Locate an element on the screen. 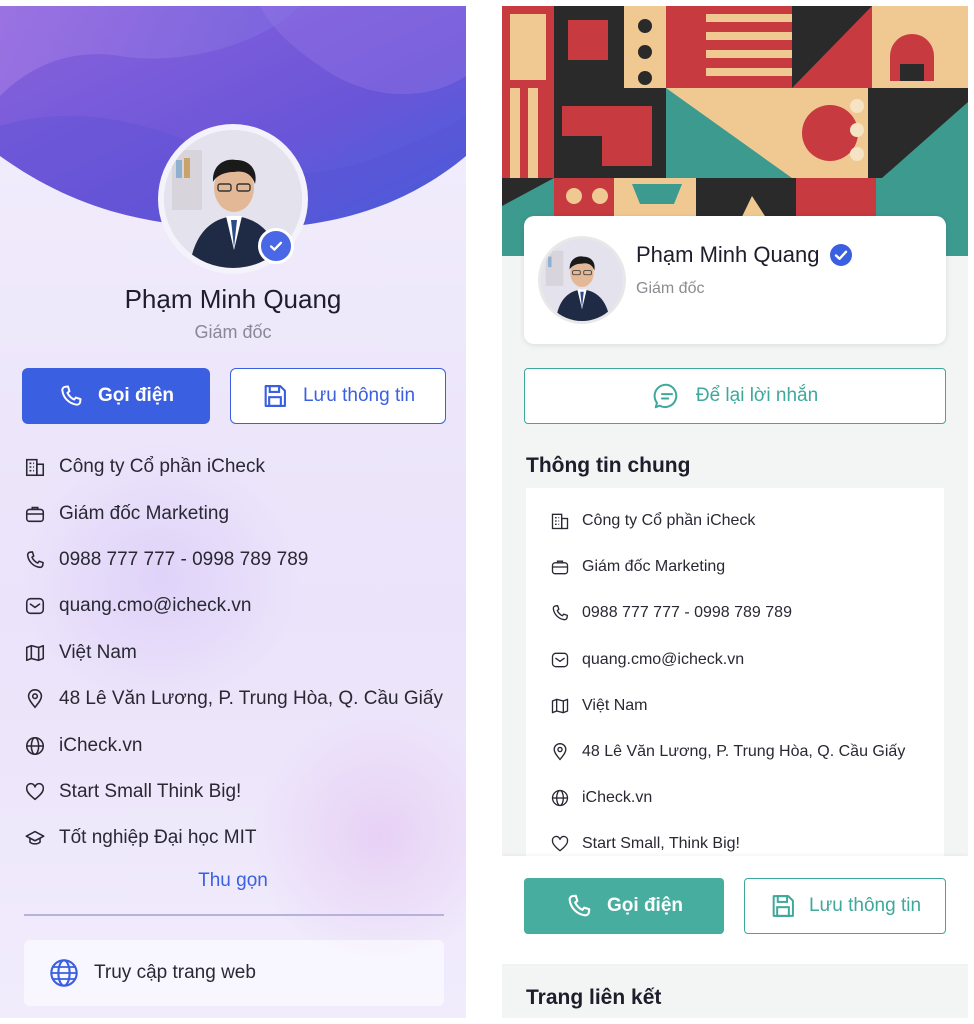  info-text: Tốt nghiệp Đại học MIT is located at coordinates (158, 838).